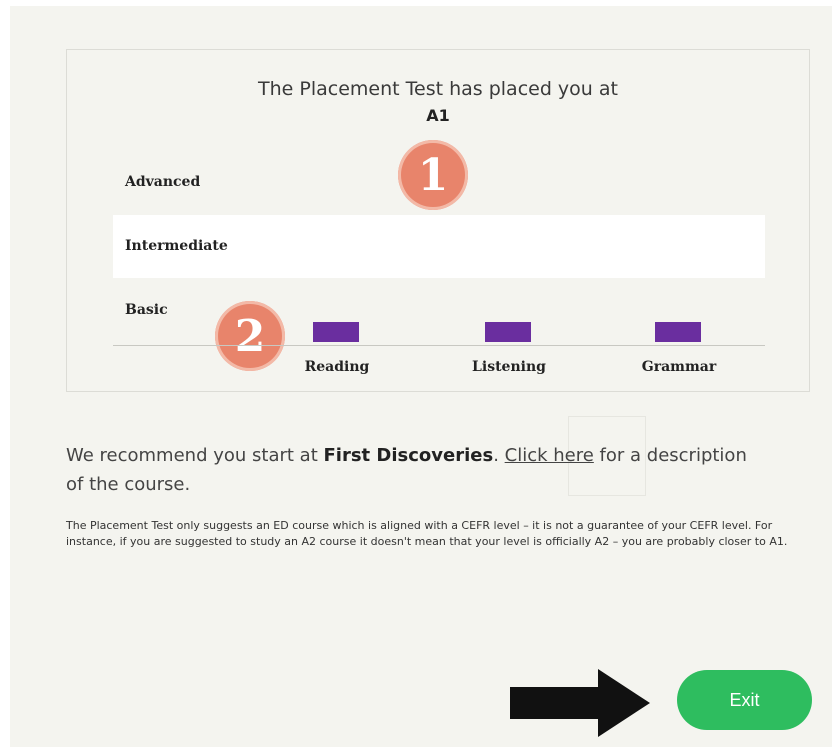  Describe the element at coordinates (433, 175) in the screenshot. I see `step-1-marker: 1` at that location.